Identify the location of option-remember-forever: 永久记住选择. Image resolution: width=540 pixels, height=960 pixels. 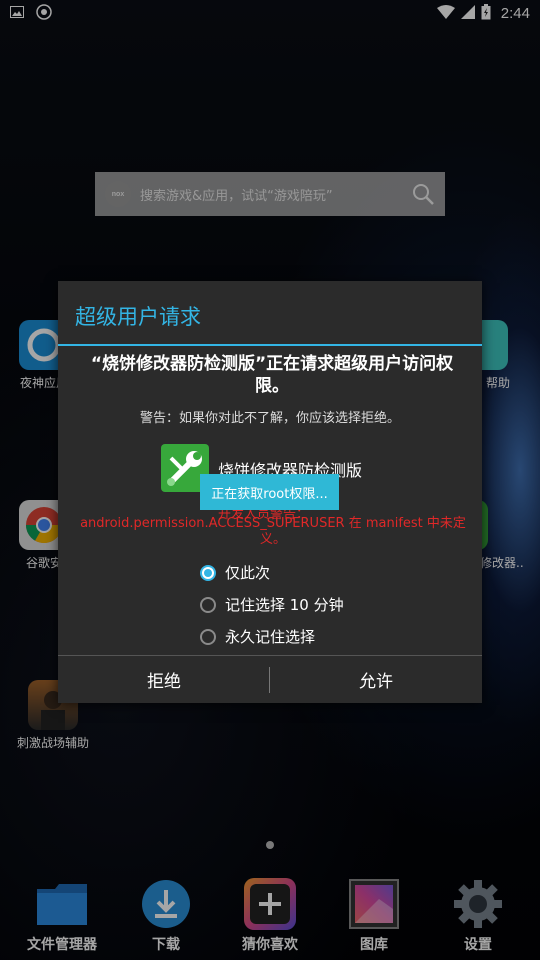
(257, 636).